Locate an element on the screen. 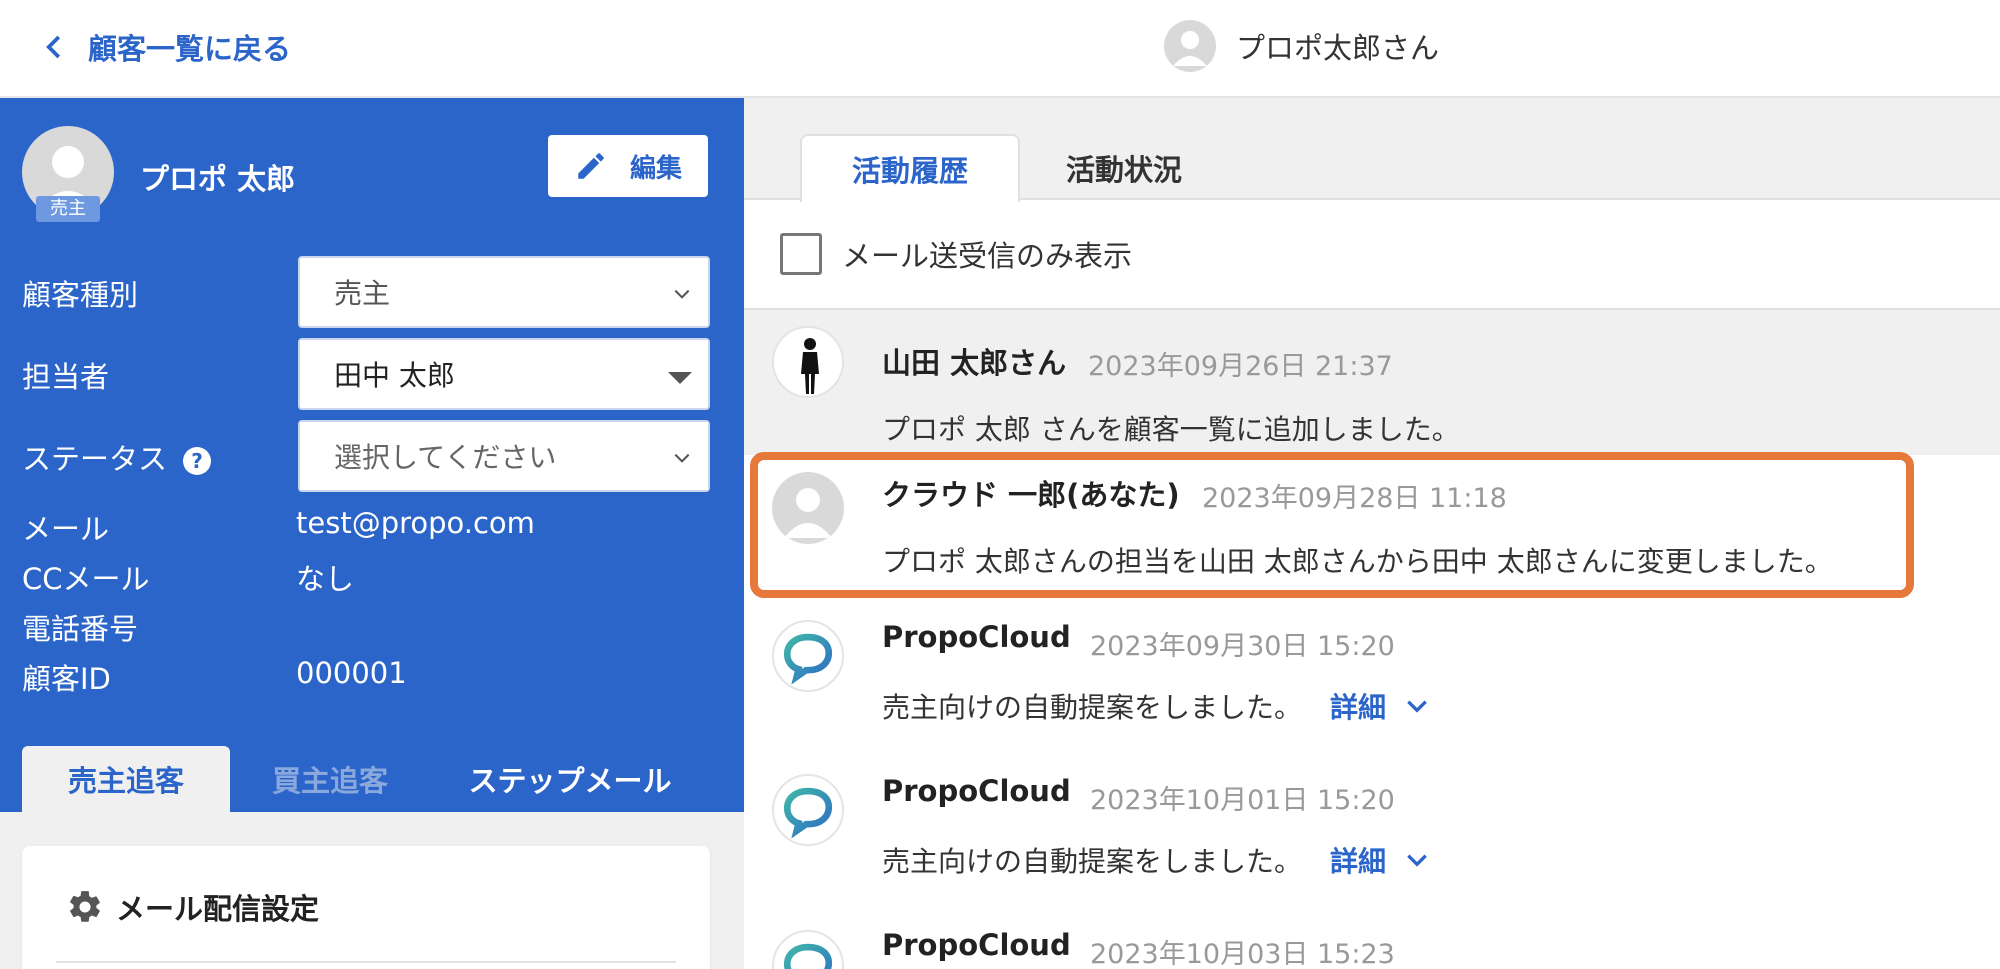 This screenshot has height=969, width=2000. chevron-left-icon is located at coordinates (53, 47).